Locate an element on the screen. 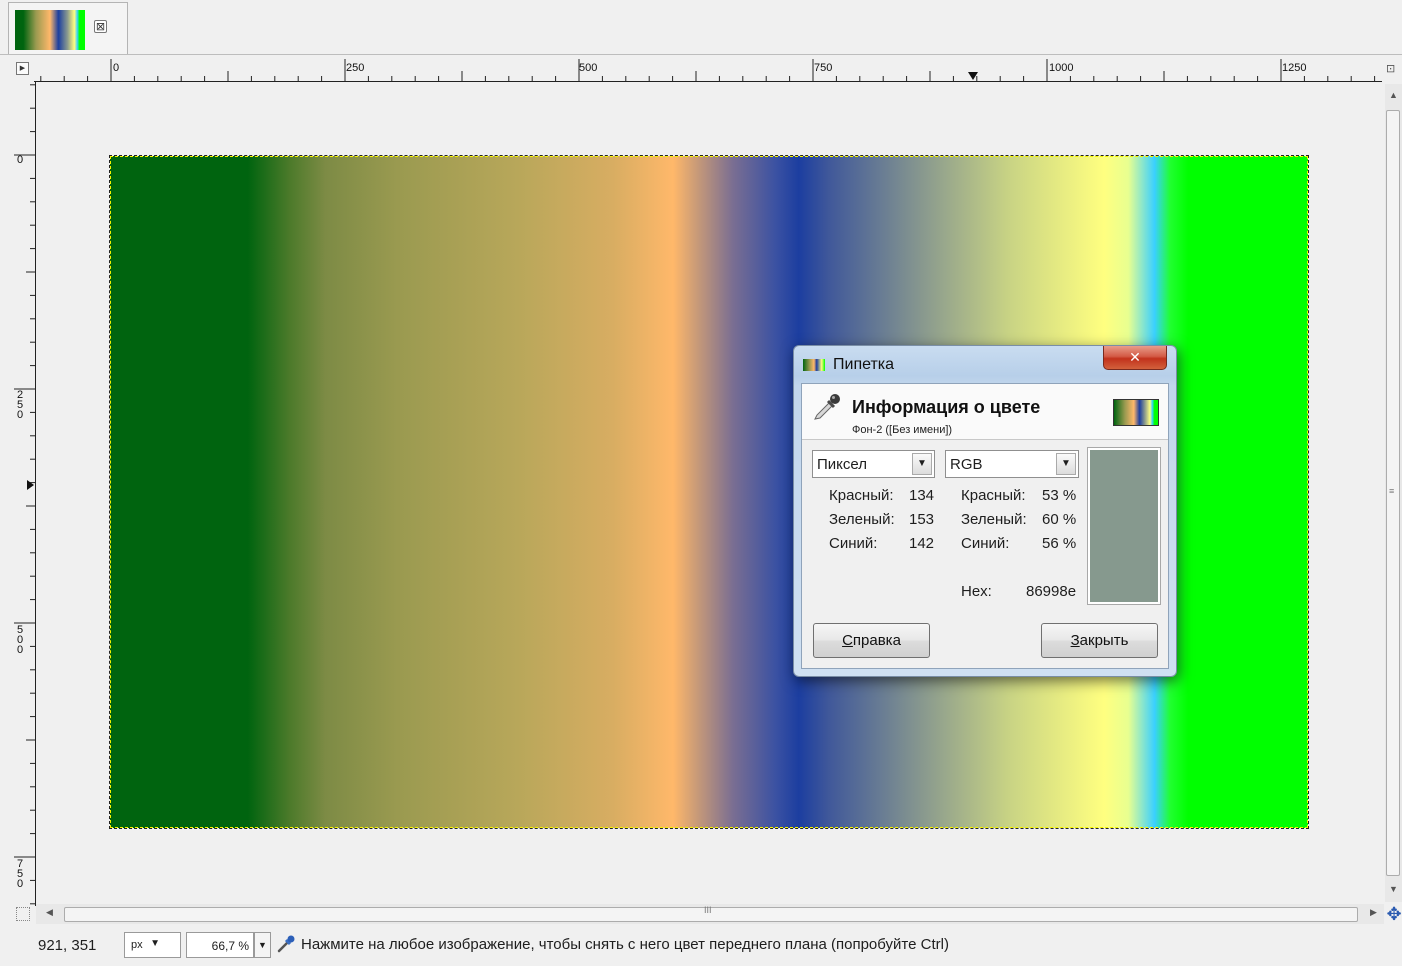  zoom-value: 66,7 % is located at coordinates (230, 946).